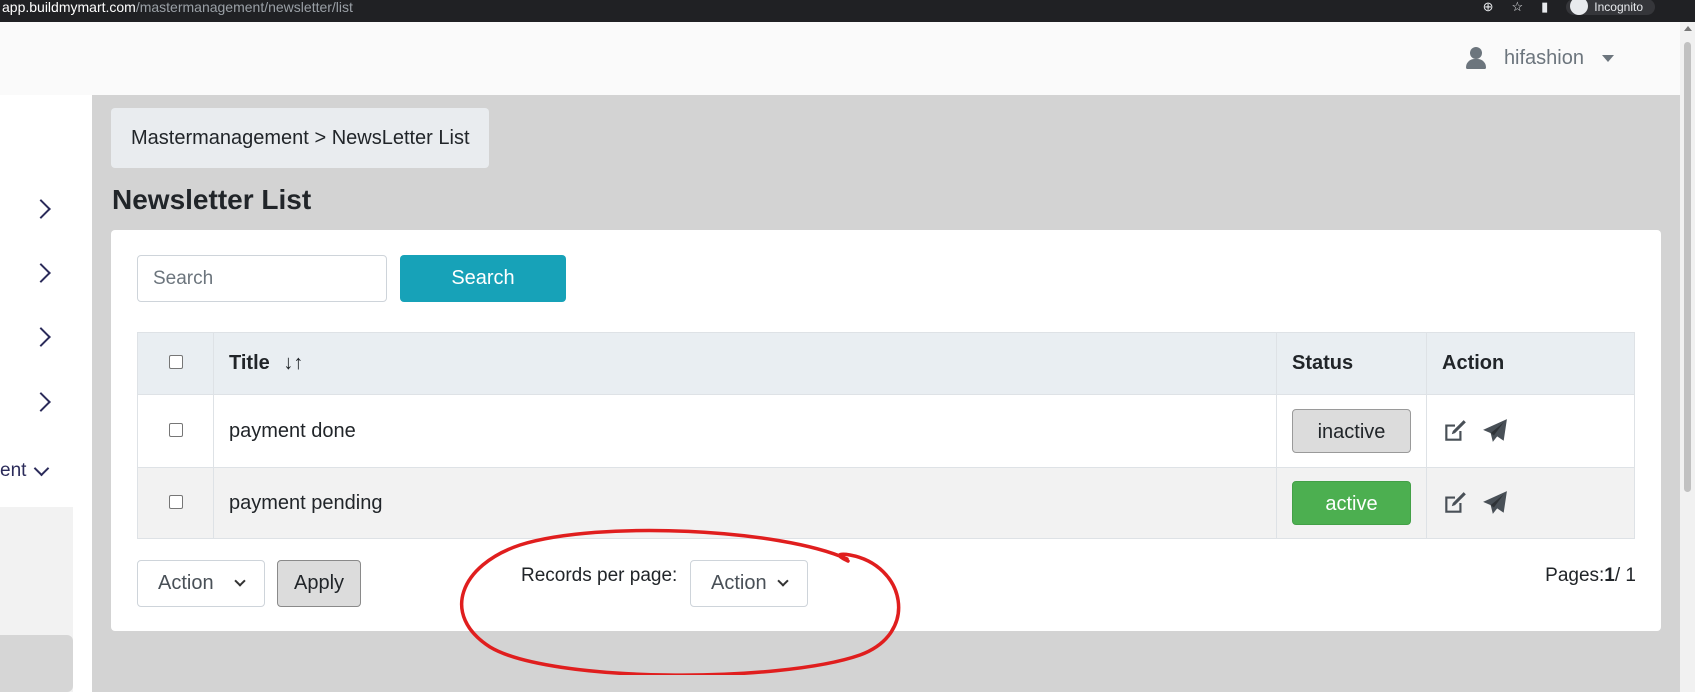  I want to click on incognito-label: Incognito, so click(1618, 7).